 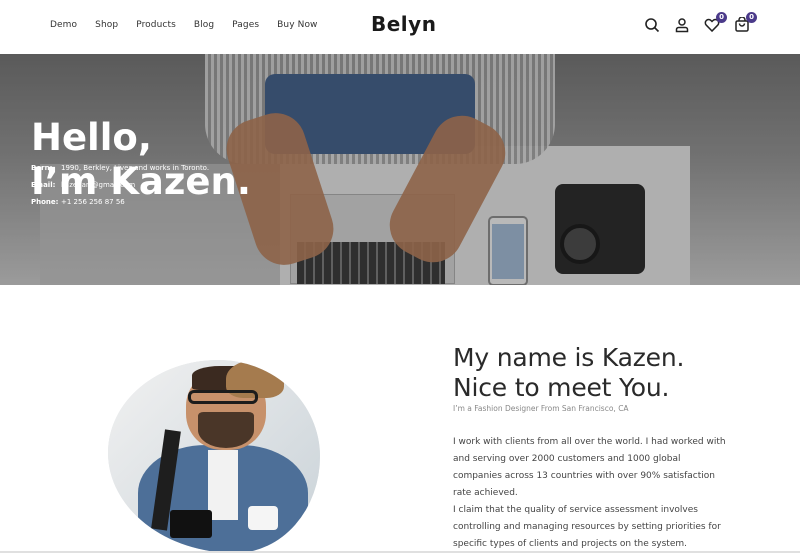 What do you see at coordinates (193, 25) in the screenshot?
I see `main-nav: Demo Shop Products Blog Pages Buy Now` at bounding box center [193, 25].